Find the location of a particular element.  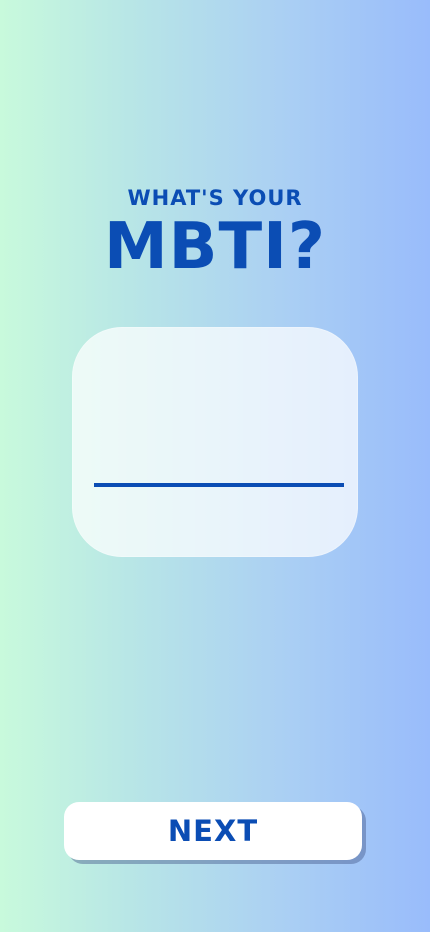

next-button: NEXT is located at coordinates (213, 831).